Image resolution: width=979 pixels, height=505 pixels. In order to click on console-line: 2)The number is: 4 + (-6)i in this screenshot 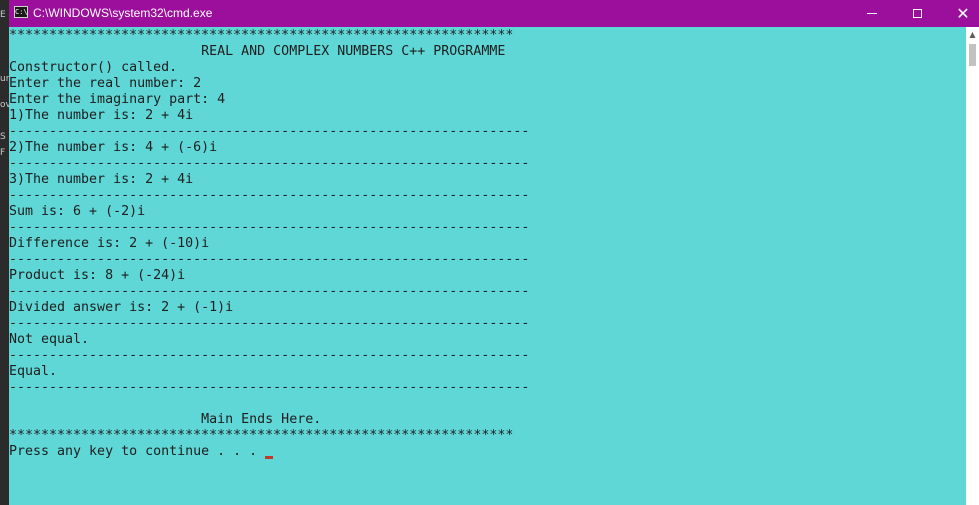, I will do `click(113, 147)`.